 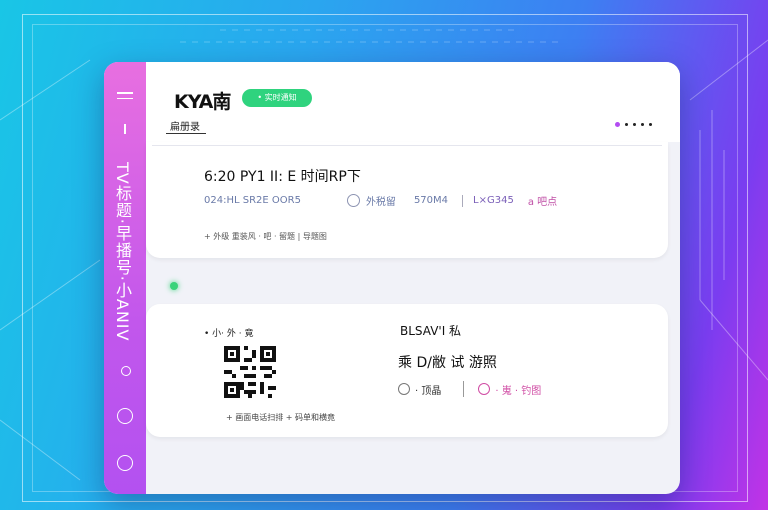 I want to click on schedule-time: 6:20 PY1 II: E 时间RP下, so click(x=282, y=177).